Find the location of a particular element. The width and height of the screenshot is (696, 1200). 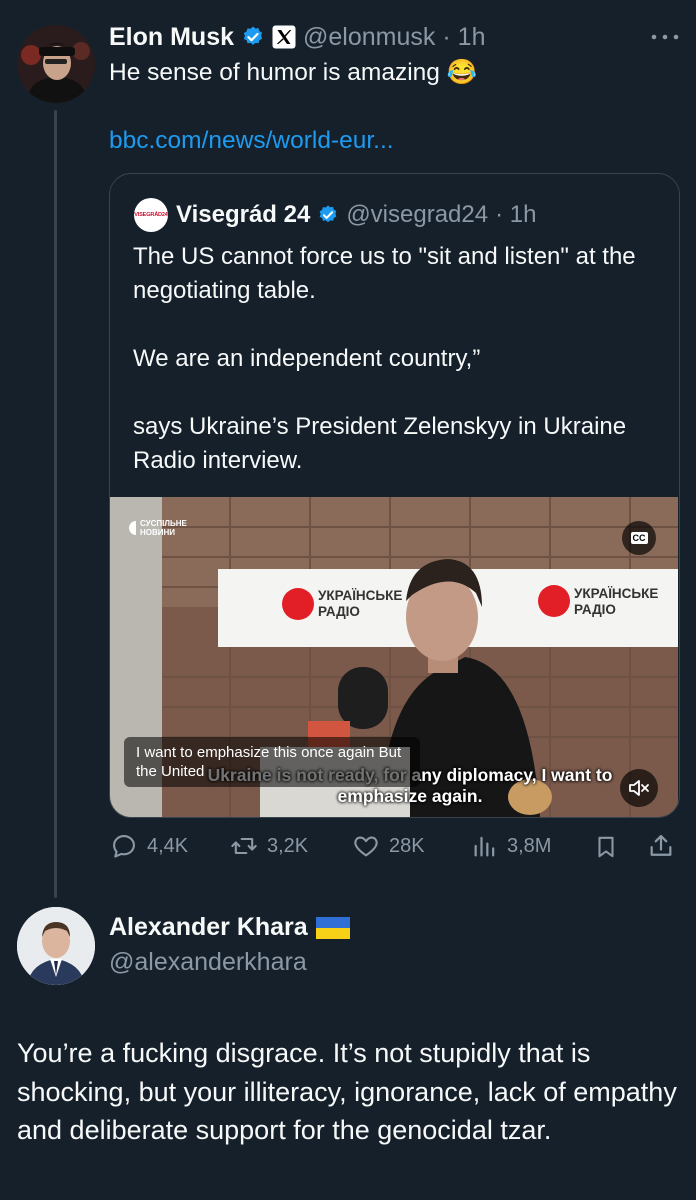

speaker-muted-icon is located at coordinates (639, 788).